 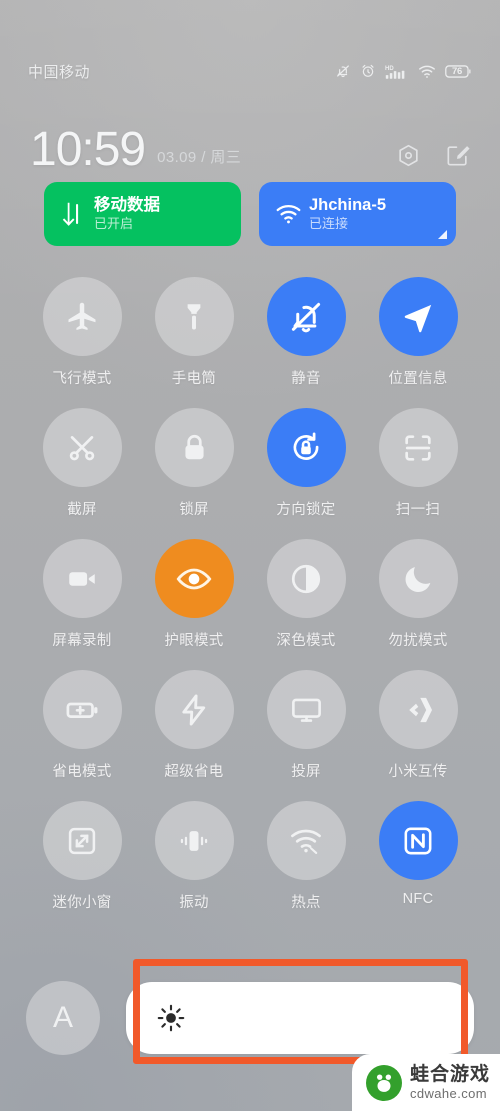 I want to click on toggle-label: 深色模式, so click(x=306, y=641).